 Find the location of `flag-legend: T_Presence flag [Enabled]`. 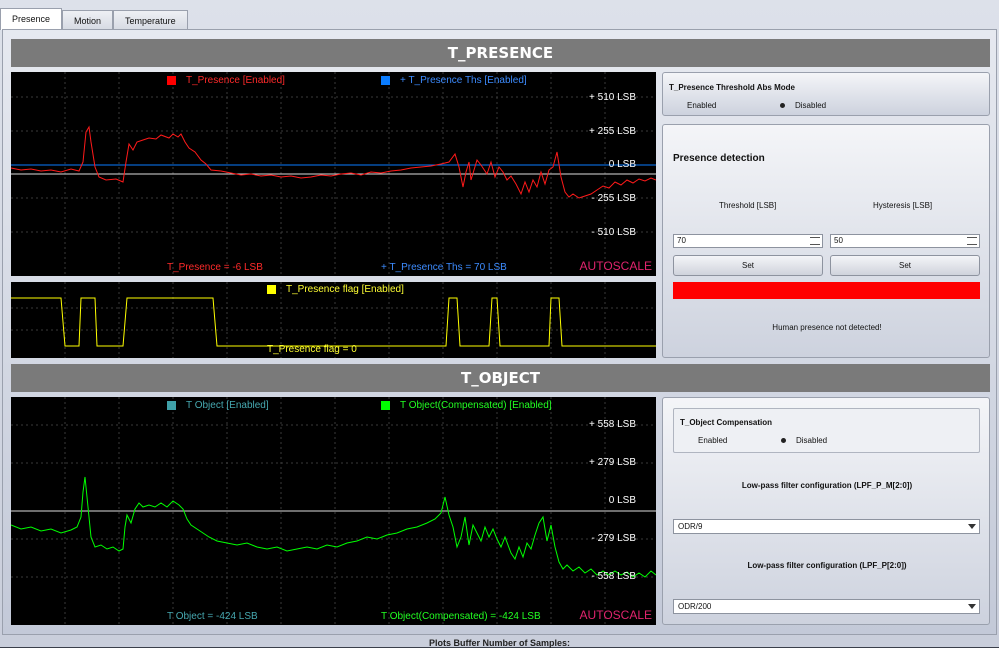

flag-legend: T_Presence flag [Enabled] is located at coordinates (335, 289).